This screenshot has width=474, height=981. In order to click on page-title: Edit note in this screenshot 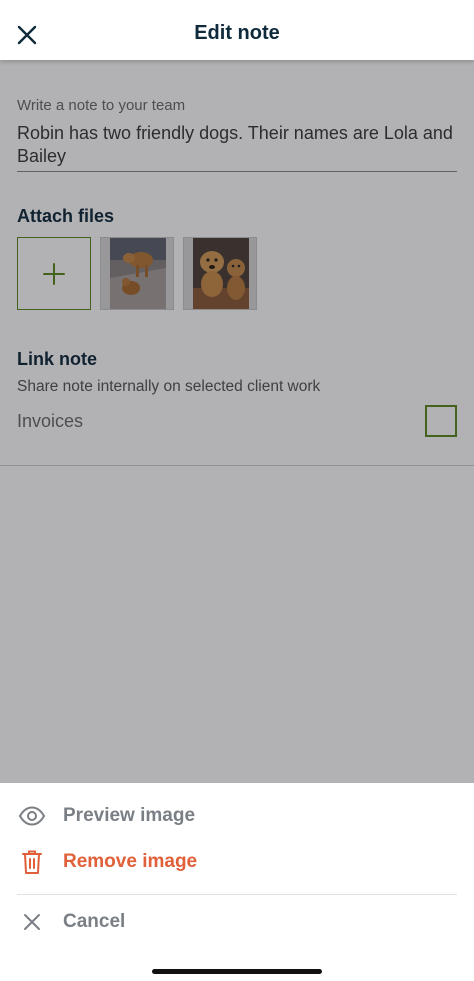, I will do `click(237, 33)`.